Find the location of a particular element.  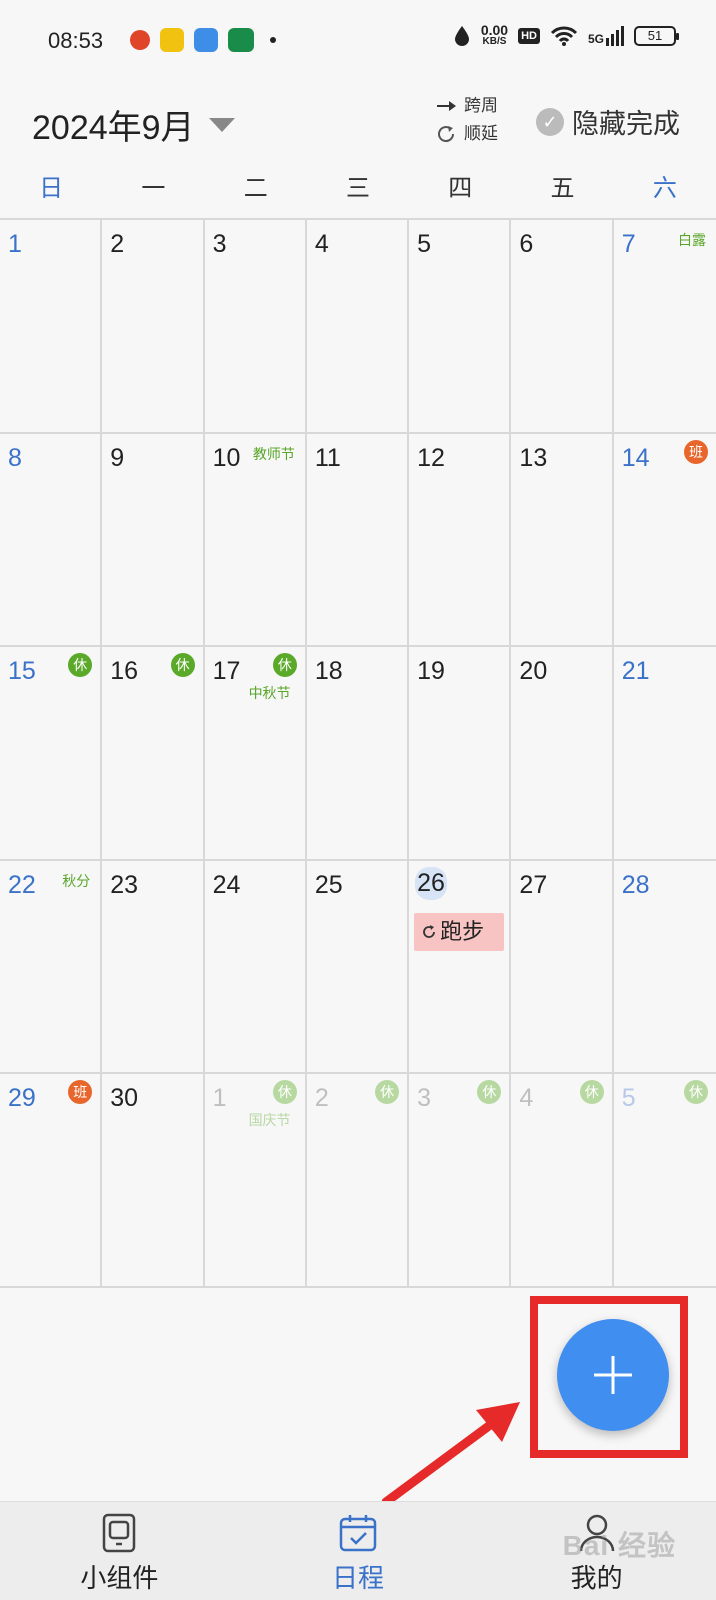

nav-mine: 我的 is located at coordinates (596, 1551).